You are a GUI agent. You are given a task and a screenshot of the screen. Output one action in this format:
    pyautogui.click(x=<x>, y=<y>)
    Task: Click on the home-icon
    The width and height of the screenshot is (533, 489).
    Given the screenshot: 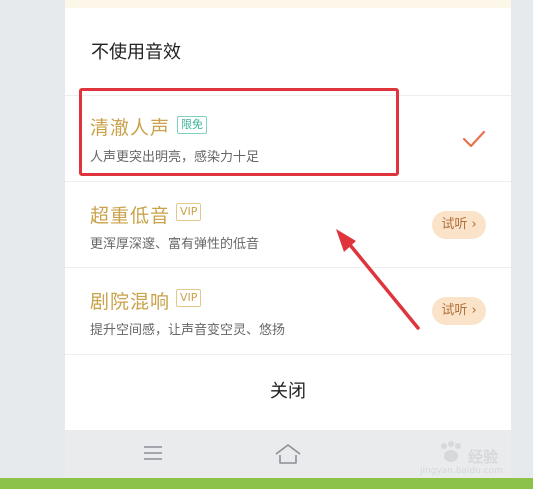 What is the action you would take?
    pyautogui.click(x=288, y=454)
    